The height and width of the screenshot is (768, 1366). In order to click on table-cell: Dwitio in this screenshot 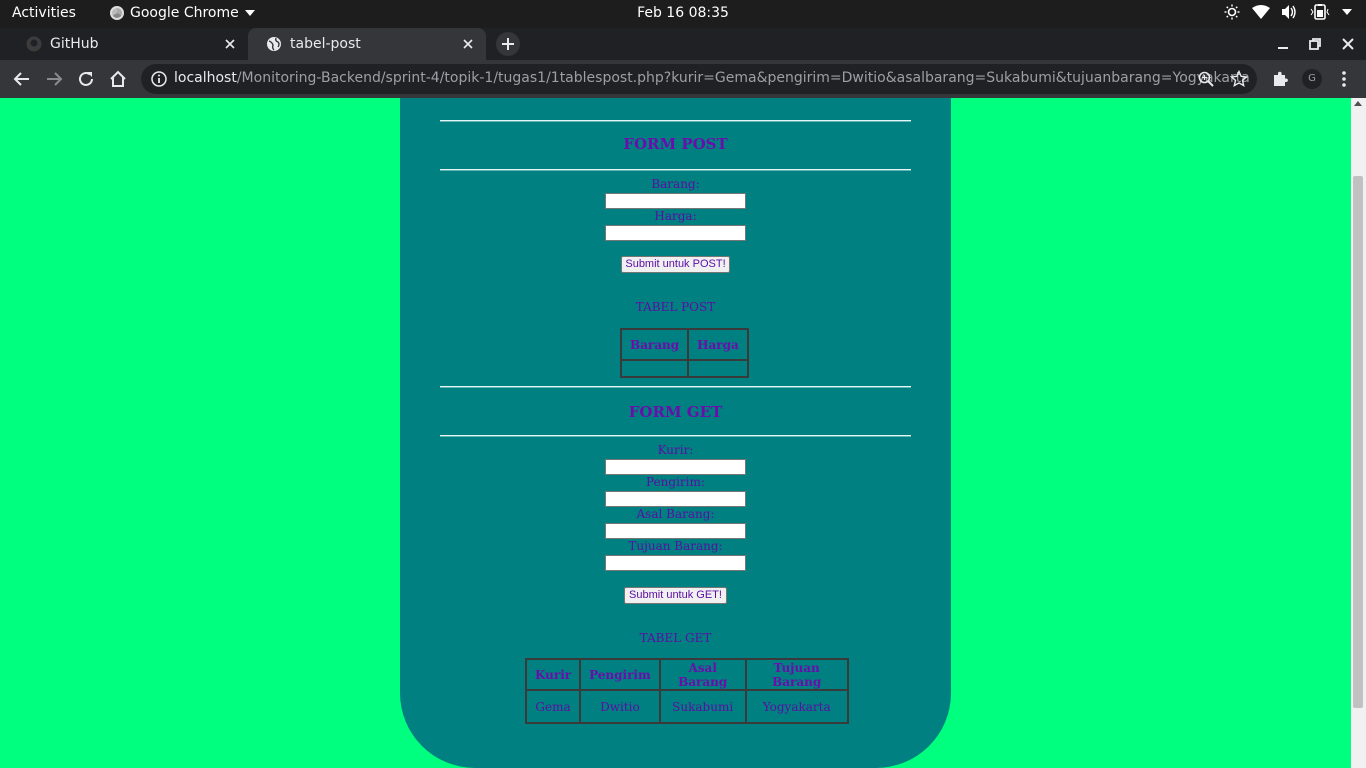, I will do `click(620, 706)`.